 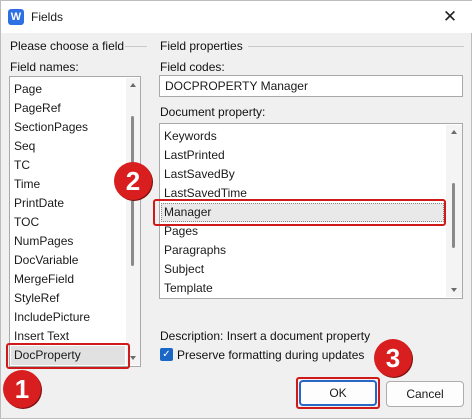 What do you see at coordinates (52, 317) in the screenshot?
I see `list-item: IncludePicture` at bounding box center [52, 317].